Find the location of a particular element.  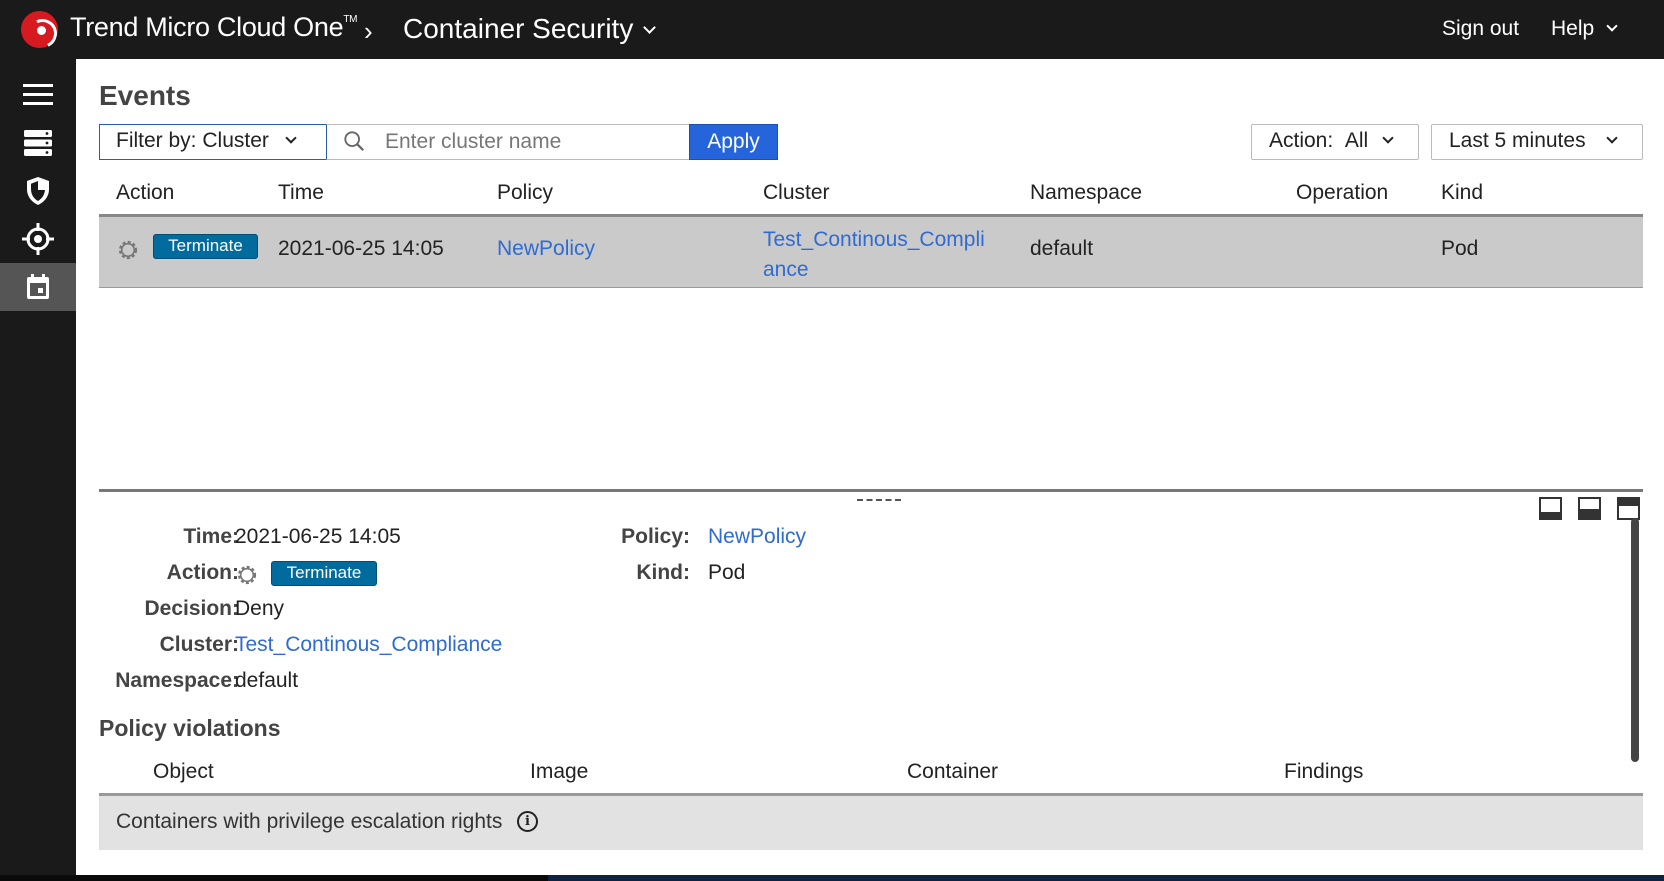

sidebar-item-menu is located at coordinates (38, 95).